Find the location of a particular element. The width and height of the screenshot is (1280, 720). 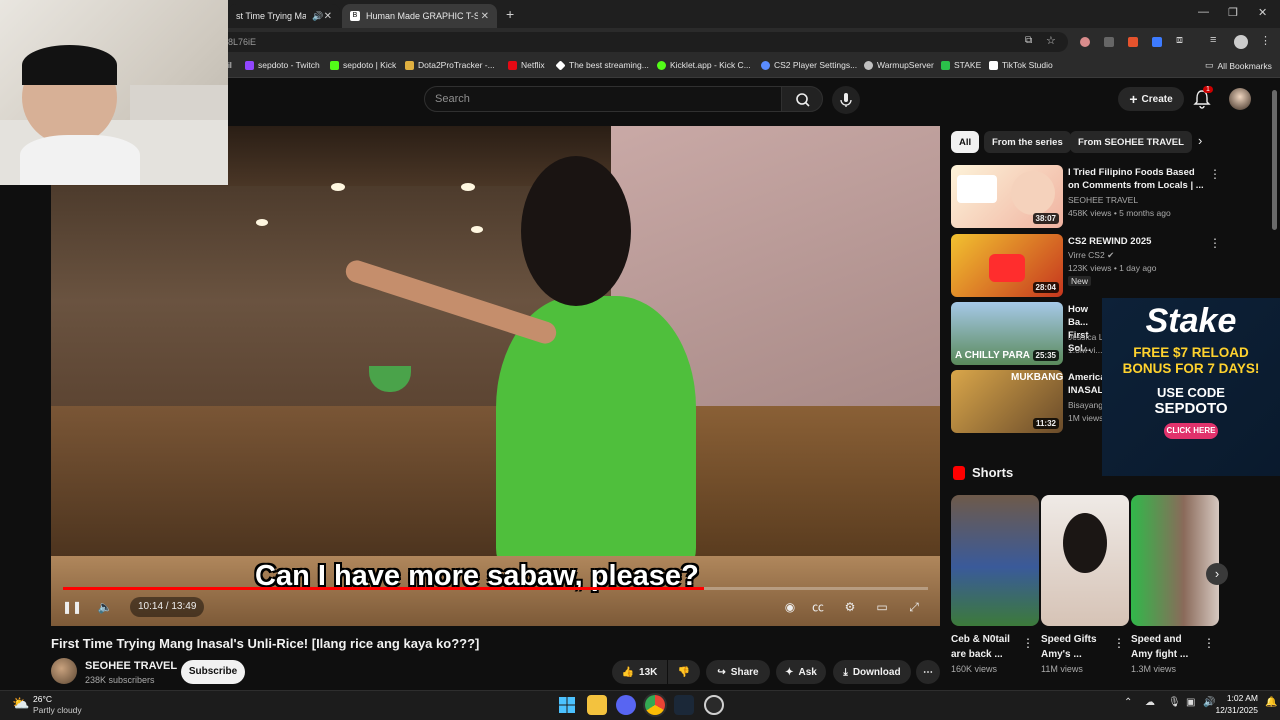

new-tab-button: + is located at coordinates (510, 14).